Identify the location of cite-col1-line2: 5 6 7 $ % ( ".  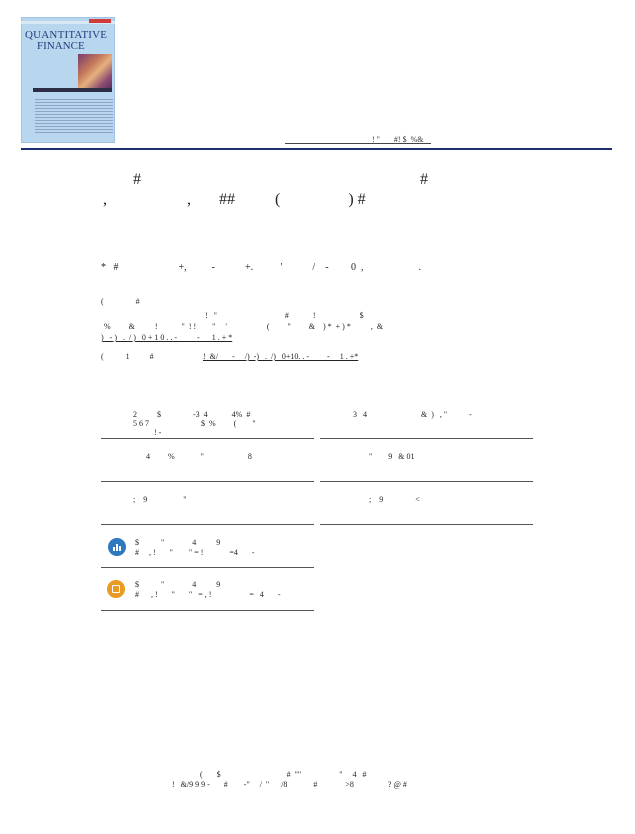
(194, 423).